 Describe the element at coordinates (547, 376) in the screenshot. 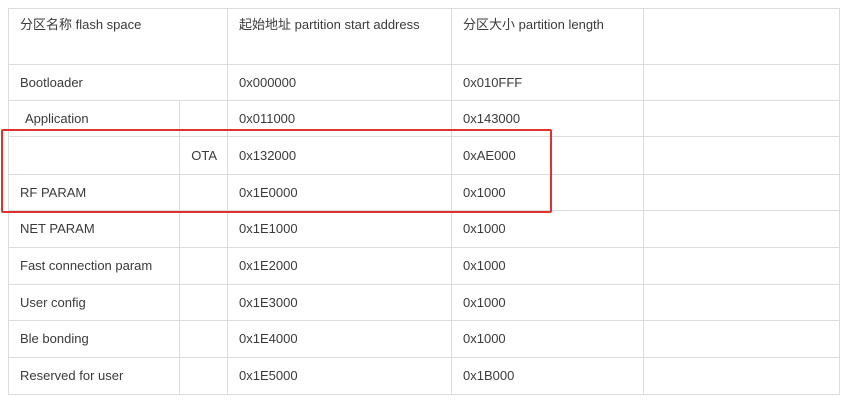

I see `cell-length: 0x1B000` at that location.